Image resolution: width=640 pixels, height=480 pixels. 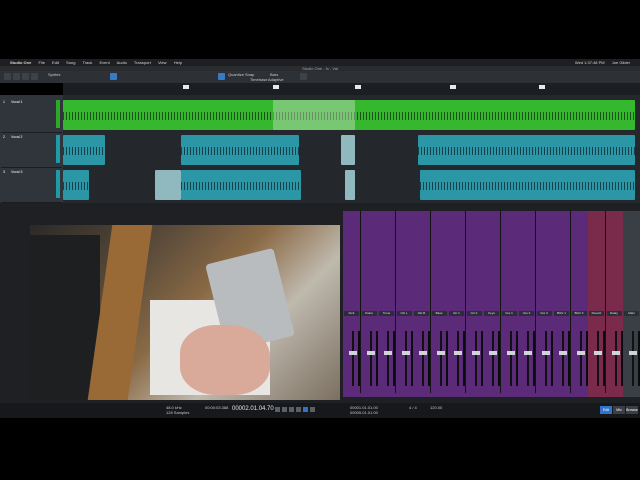 I want to click on stop-icon, so click(x=298, y=409).